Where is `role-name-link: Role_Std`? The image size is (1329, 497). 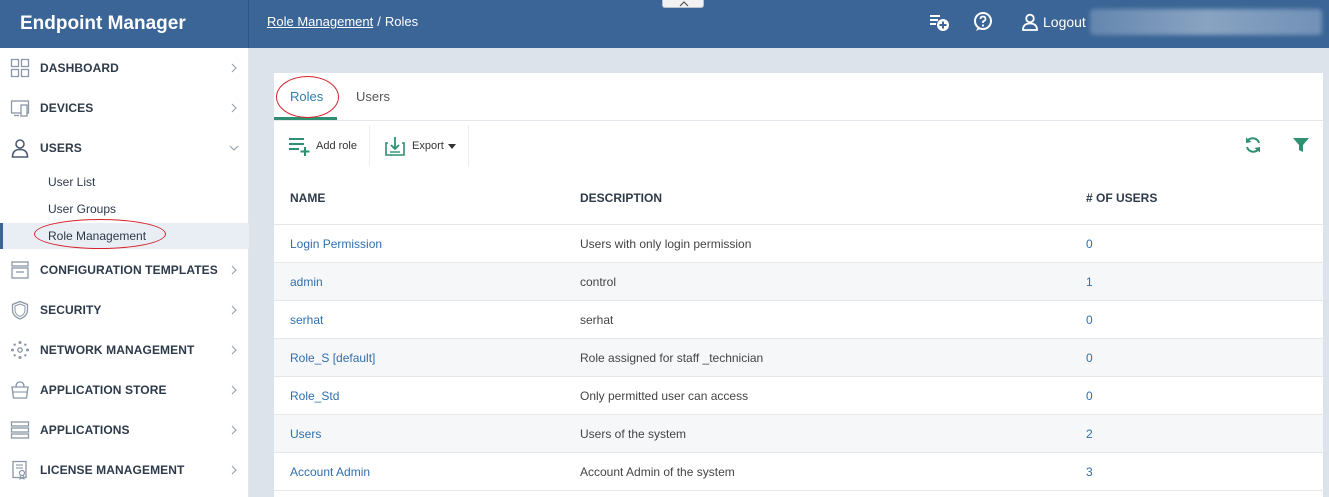 role-name-link: Role_Std is located at coordinates (314, 396).